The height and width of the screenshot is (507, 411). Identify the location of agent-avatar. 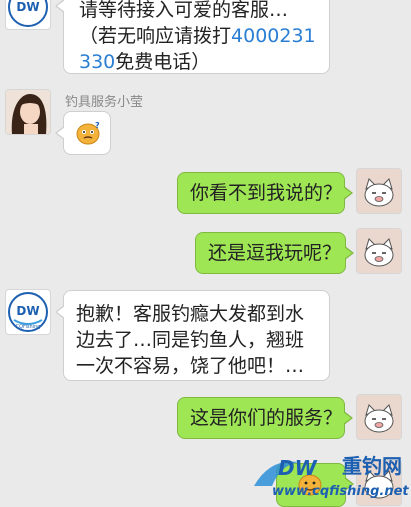
(28, 112).